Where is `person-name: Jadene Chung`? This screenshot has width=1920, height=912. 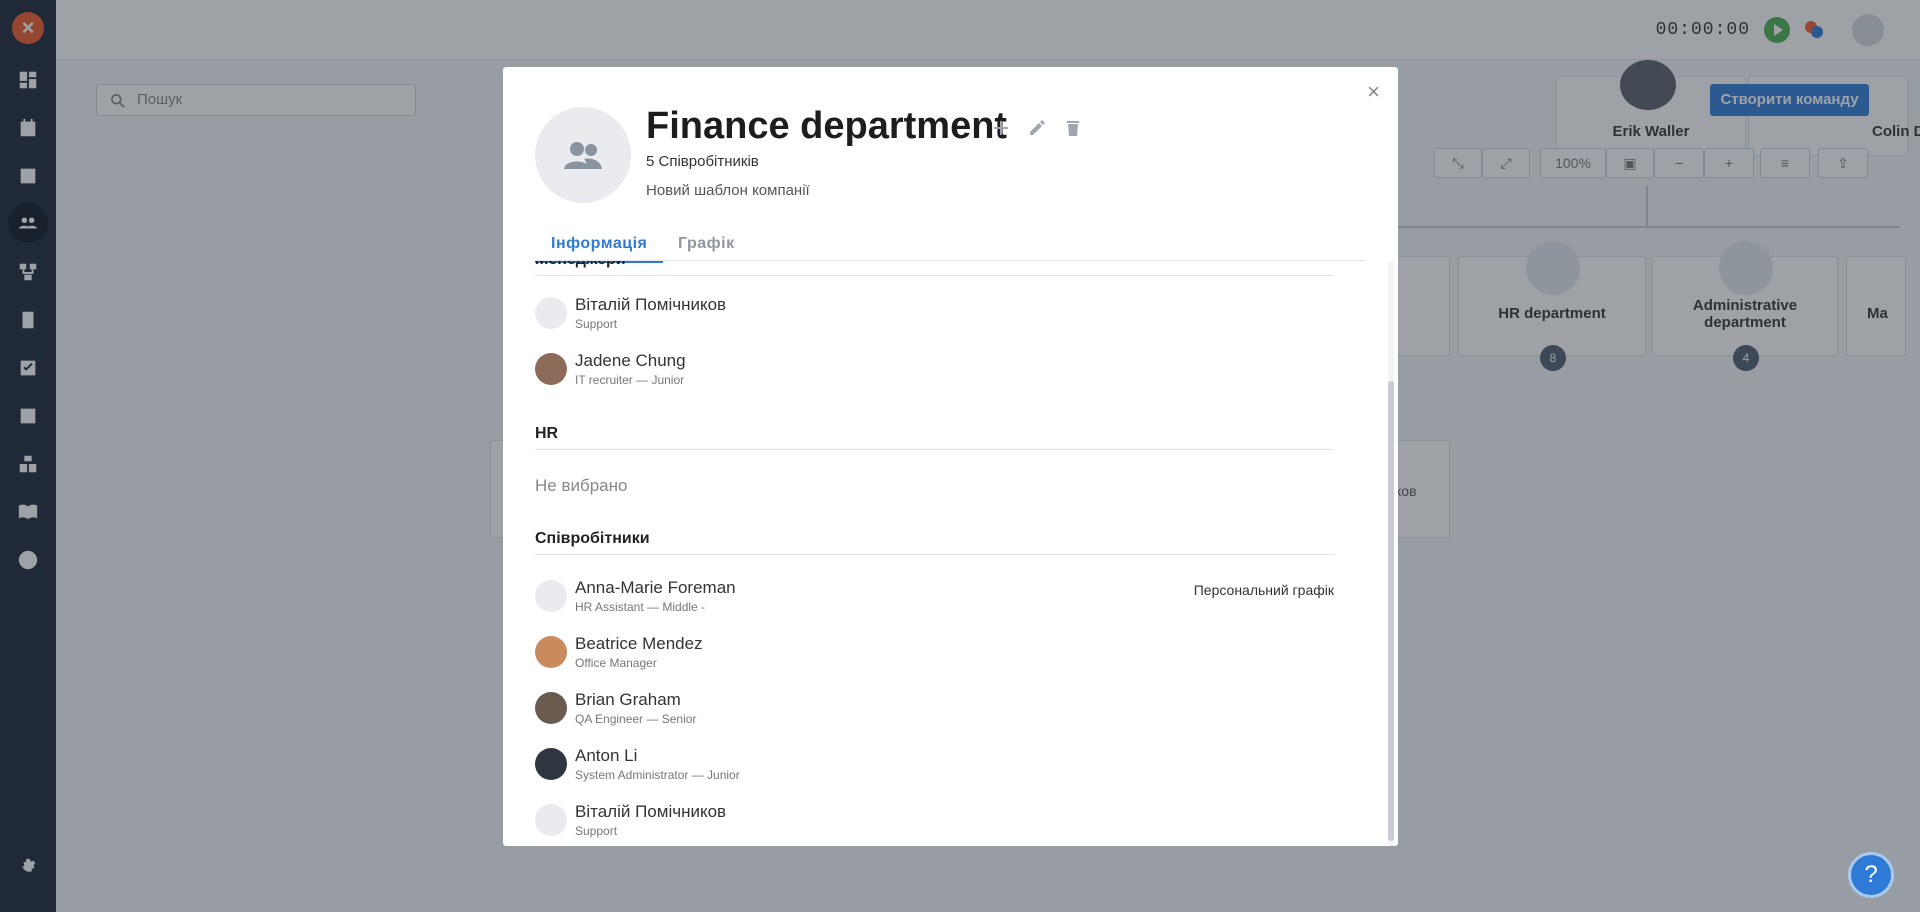
person-name: Jadene Chung is located at coordinates (630, 360).